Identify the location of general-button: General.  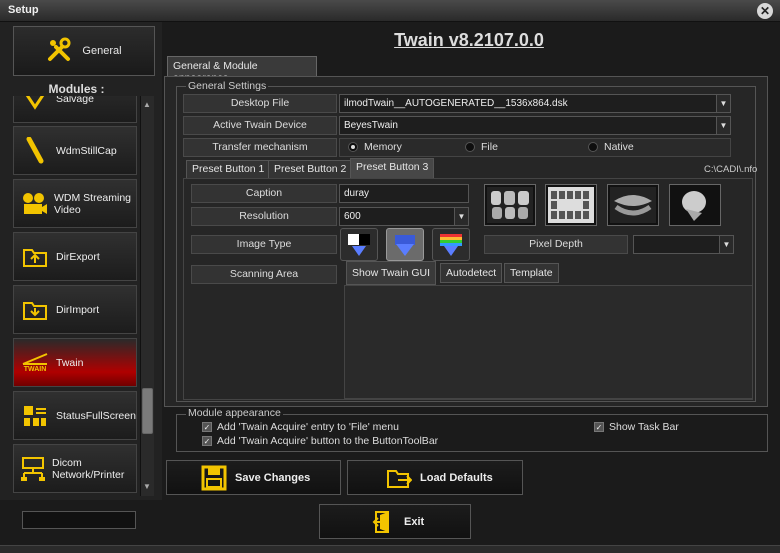
(84, 51).